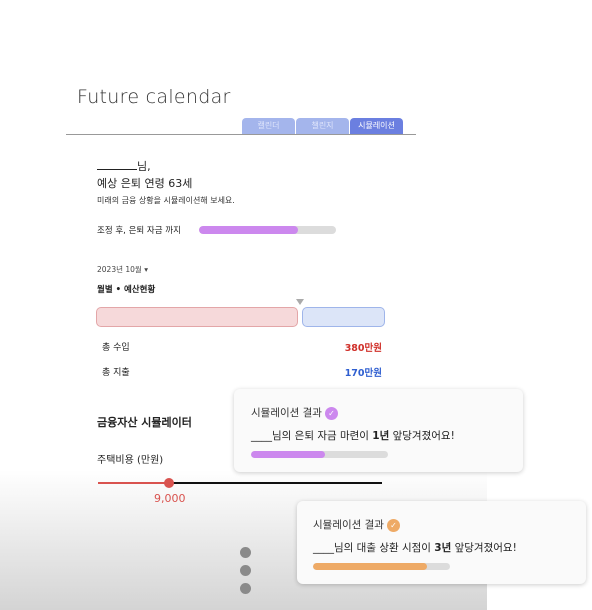 The image size is (592, 610). I want to click on marker-triangle, so click(300, 302).